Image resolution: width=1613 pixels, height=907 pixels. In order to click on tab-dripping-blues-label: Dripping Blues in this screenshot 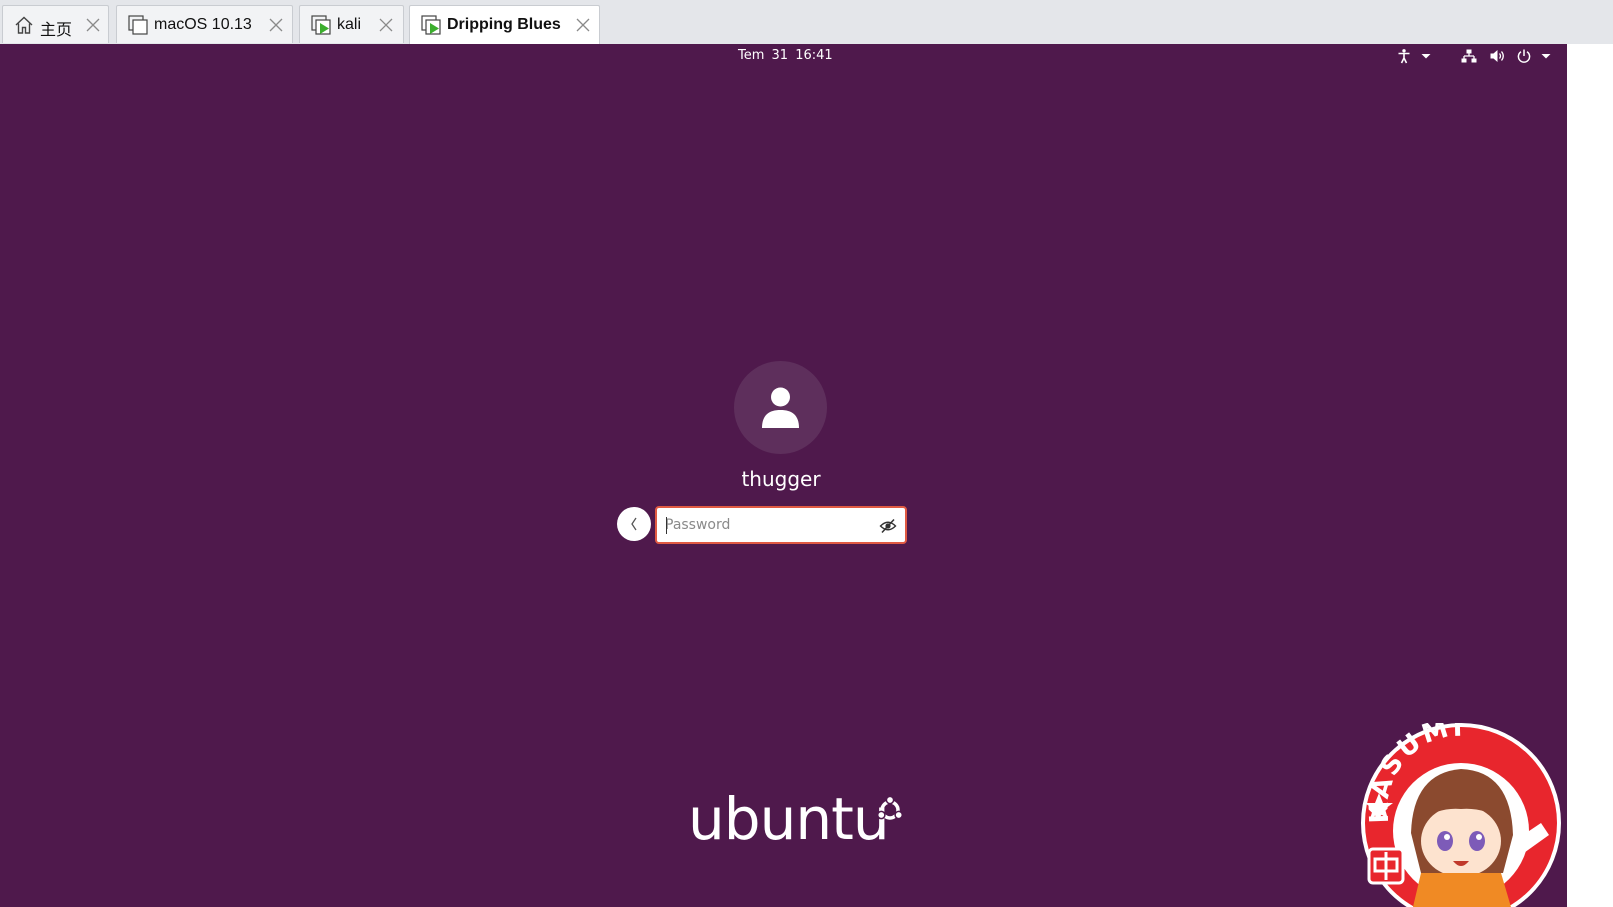, I will do `click(504, 24)`.